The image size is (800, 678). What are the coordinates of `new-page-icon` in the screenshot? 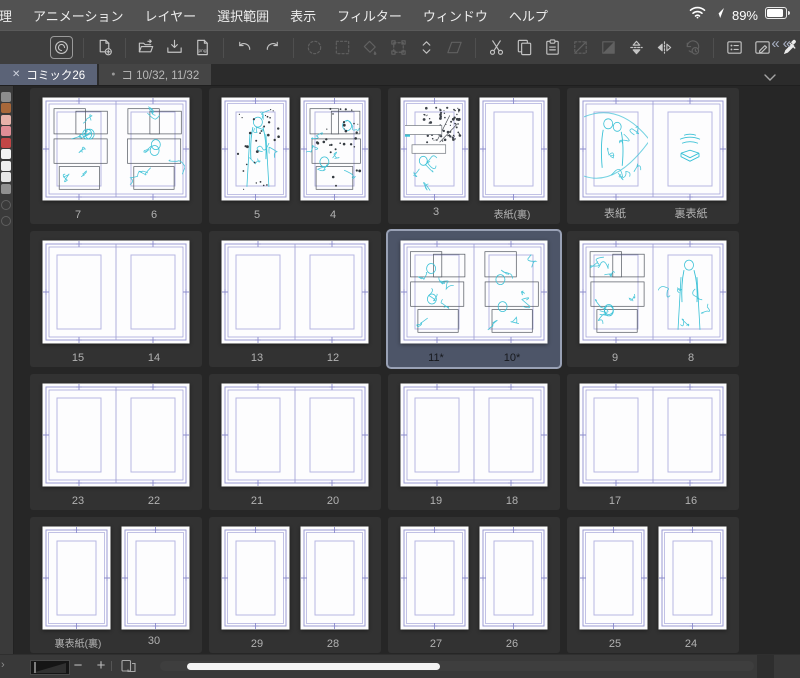 It's located at (104, 47).